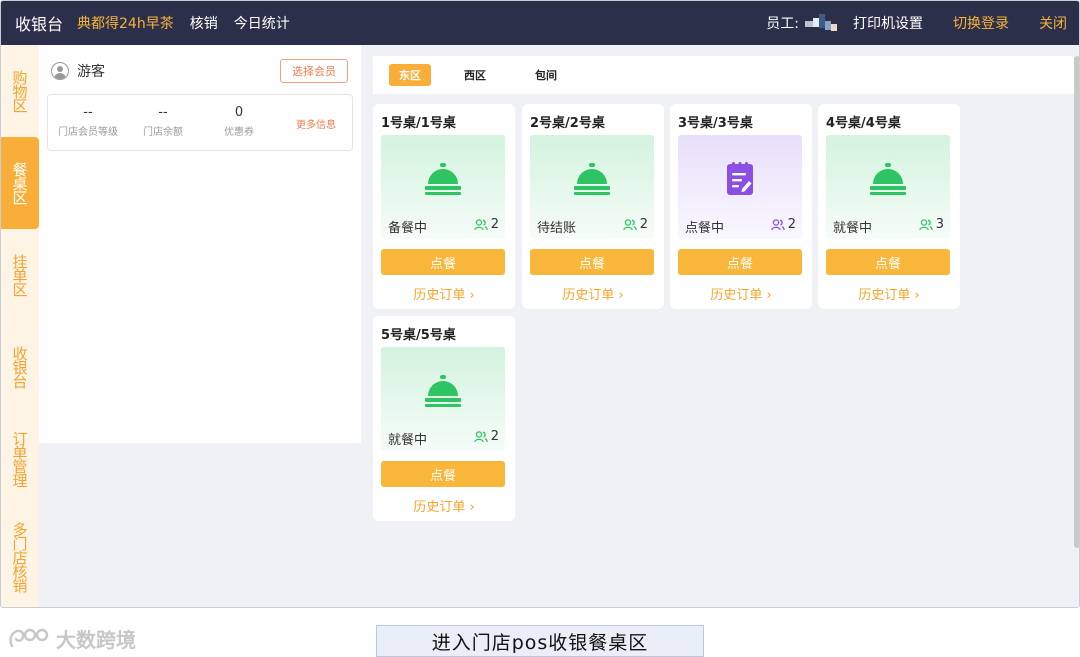 Image resolution: width=1080 pixels, height=657 pixels. I want to click on printer-settings-button: 打印机设置, so click(888, 23).